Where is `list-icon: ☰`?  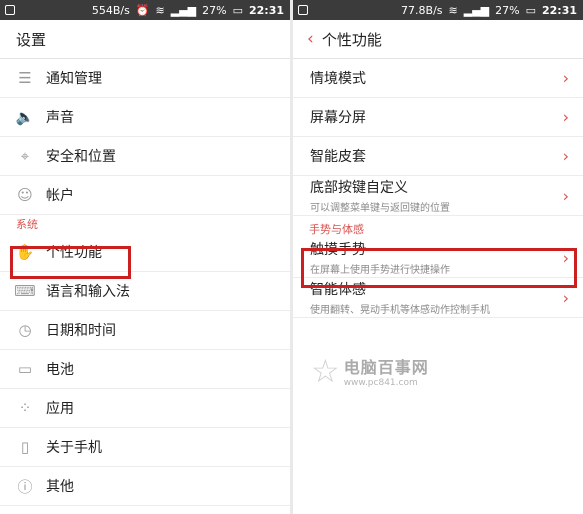
list-icon: ☰ is located at coordinates (25, 78).